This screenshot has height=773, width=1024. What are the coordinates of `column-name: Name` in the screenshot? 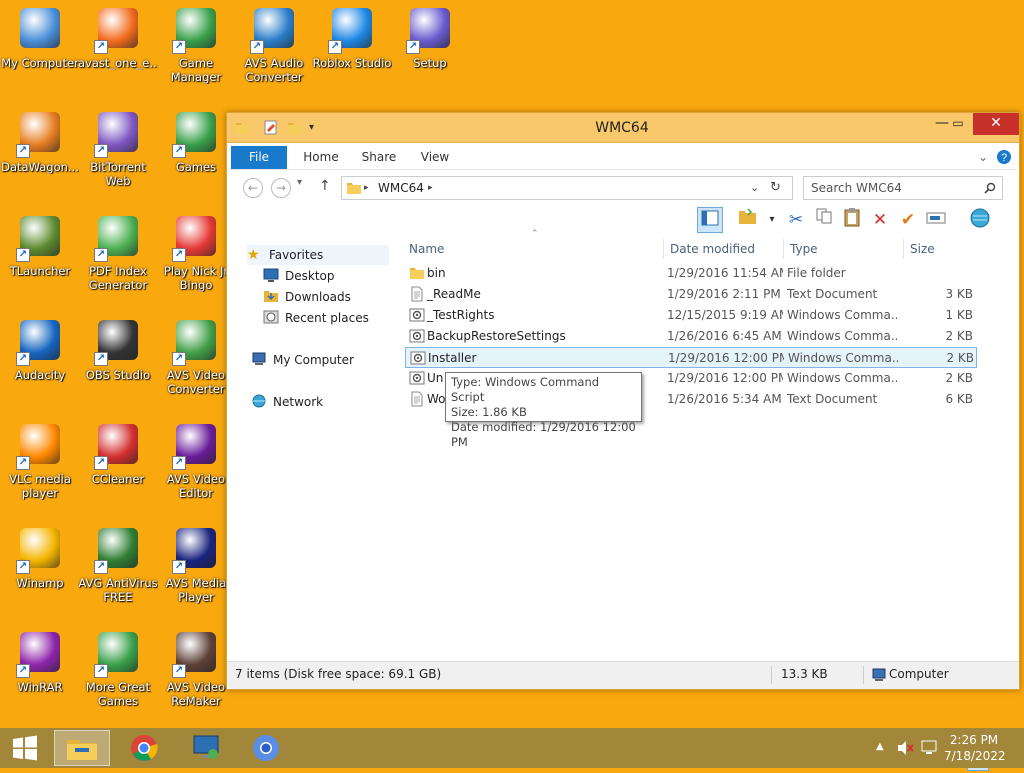 It's located at (426, 249).